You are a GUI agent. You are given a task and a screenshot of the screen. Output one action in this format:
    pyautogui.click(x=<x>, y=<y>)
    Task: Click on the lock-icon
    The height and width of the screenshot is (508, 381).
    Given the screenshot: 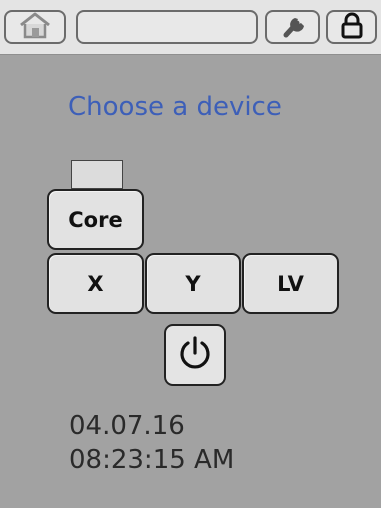 What is the action you would take?
    pyautogui.click(x=352, y=27)
    